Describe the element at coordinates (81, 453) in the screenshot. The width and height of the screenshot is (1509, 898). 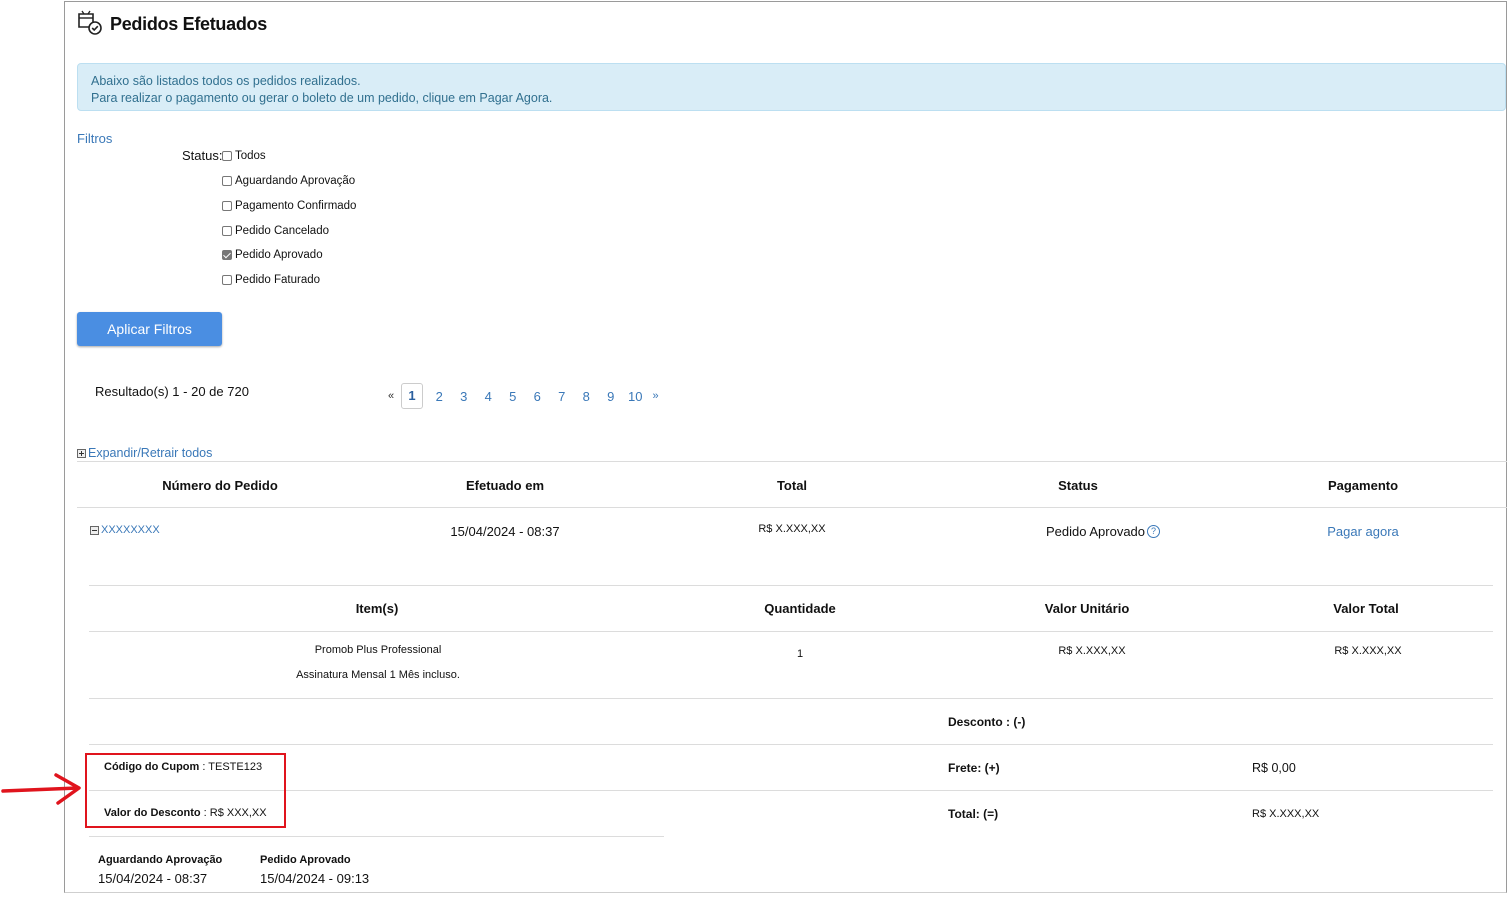
I see `expand-plus-icon` at that location.